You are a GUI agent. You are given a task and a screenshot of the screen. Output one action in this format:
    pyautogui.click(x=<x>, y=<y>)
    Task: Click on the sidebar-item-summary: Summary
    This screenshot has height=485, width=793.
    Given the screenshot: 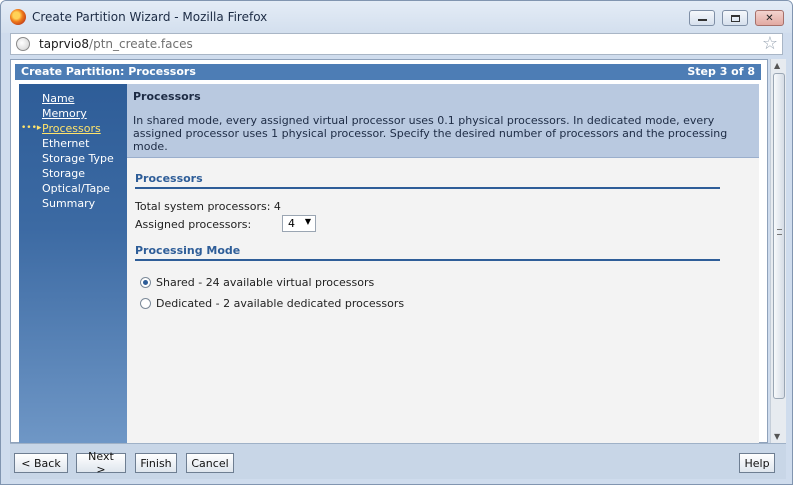 What is the action you would take?
    pyautogui.click(x=69, y=203)
    